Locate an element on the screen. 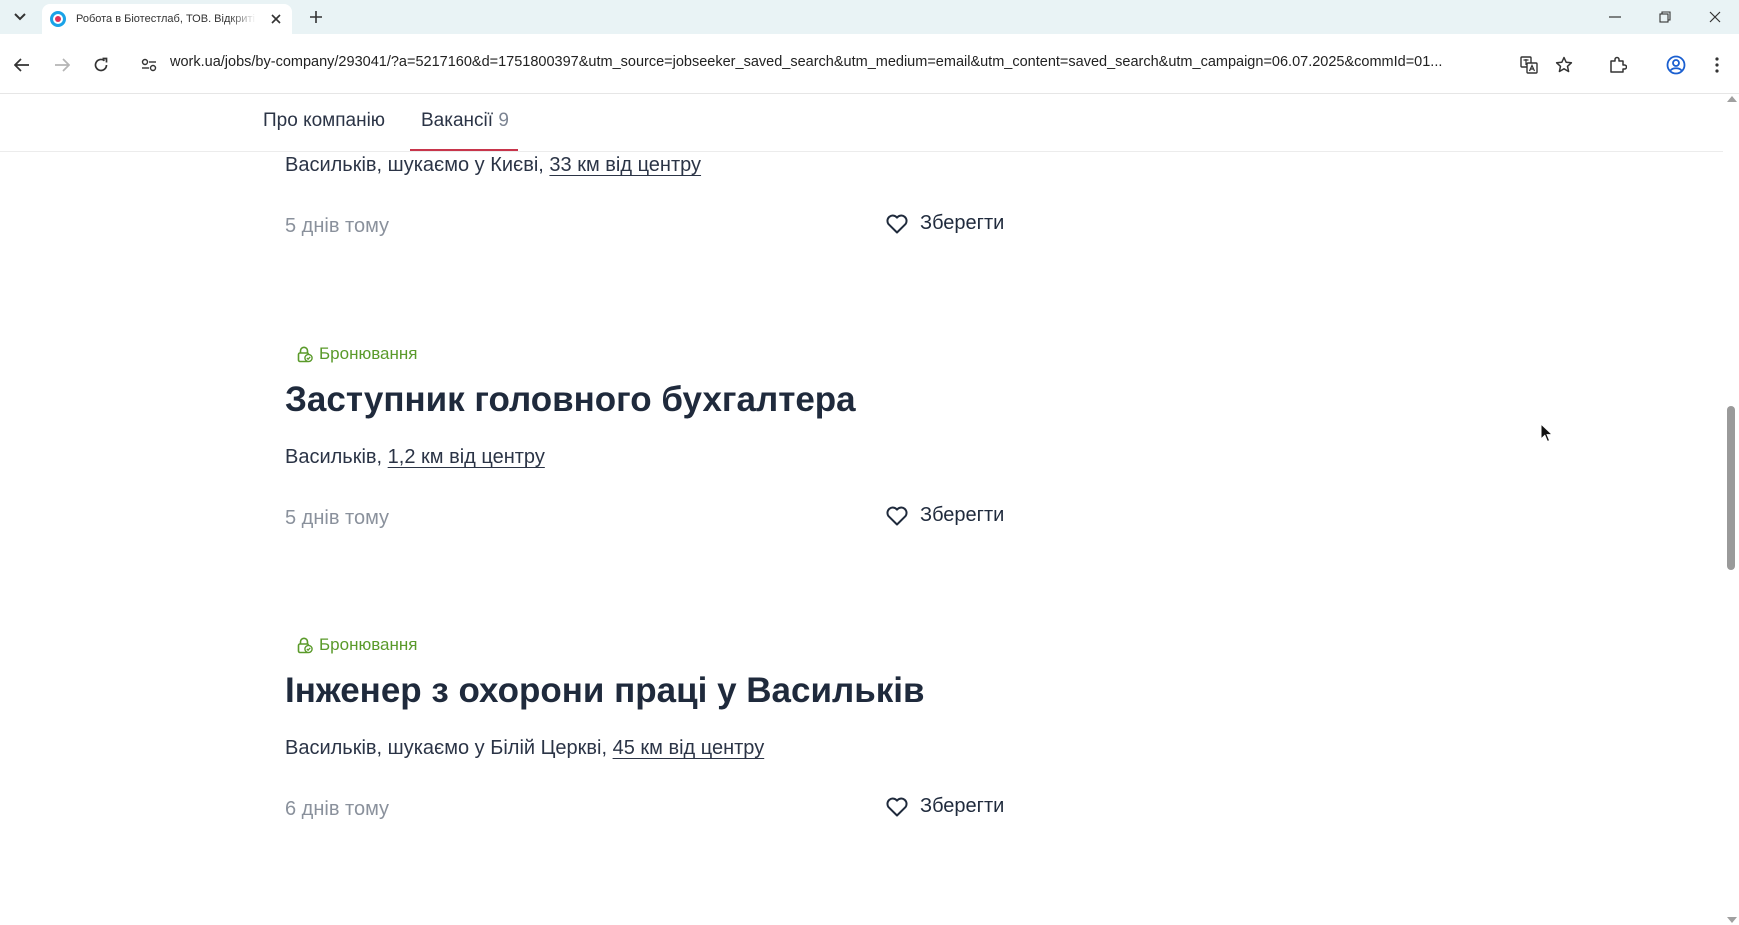  restore-window-icon is located at coordinates (1665, 17).